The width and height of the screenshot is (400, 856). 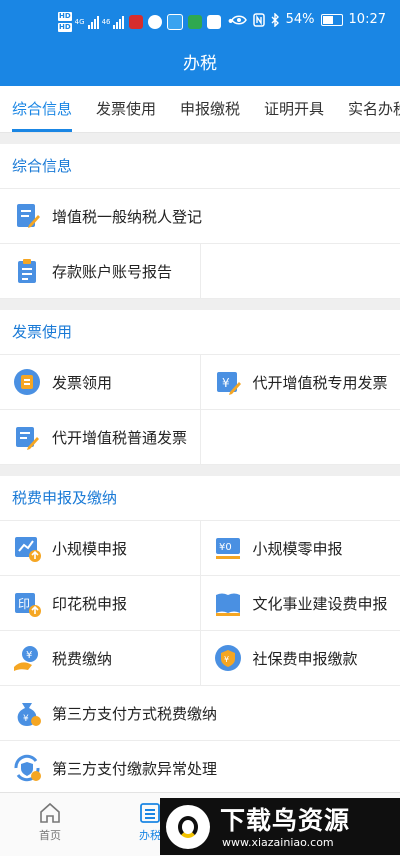 I want to click on menu-item-social-security-filing: ¥ 社保费申报缴款, so click(x=300, y=658).